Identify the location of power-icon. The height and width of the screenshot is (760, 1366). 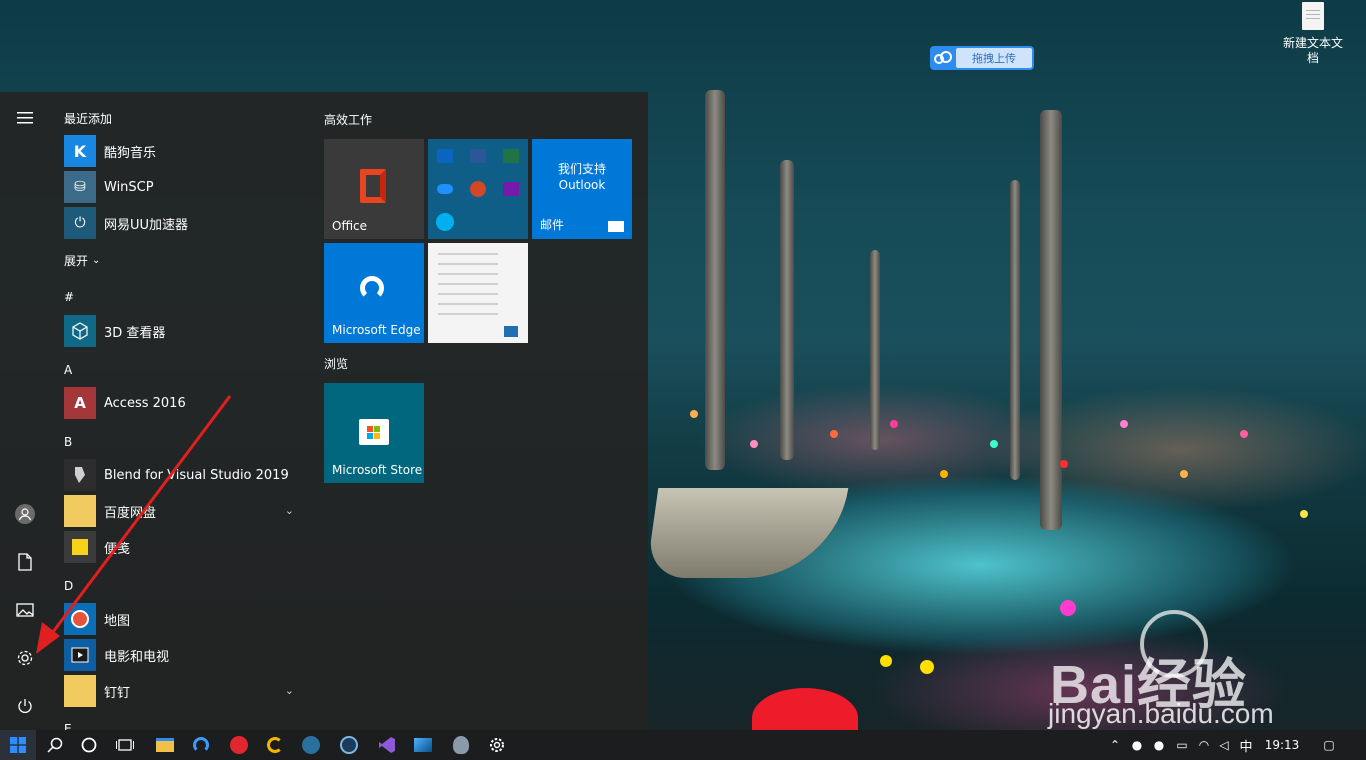
(25, 706).